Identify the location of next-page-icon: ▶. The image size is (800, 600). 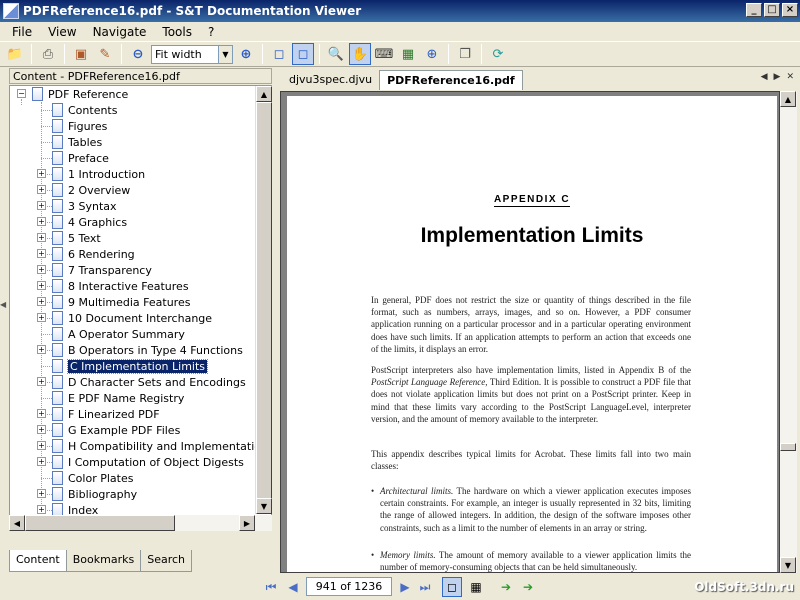
(405, 587).